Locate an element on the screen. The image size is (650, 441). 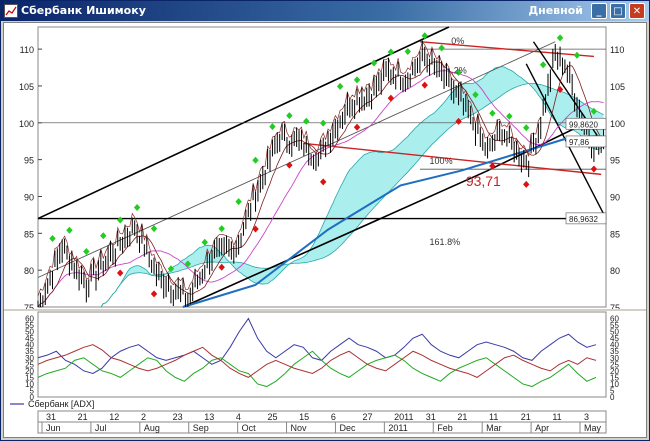
month-tick-label: Sep is located at coordinates (201, 428).